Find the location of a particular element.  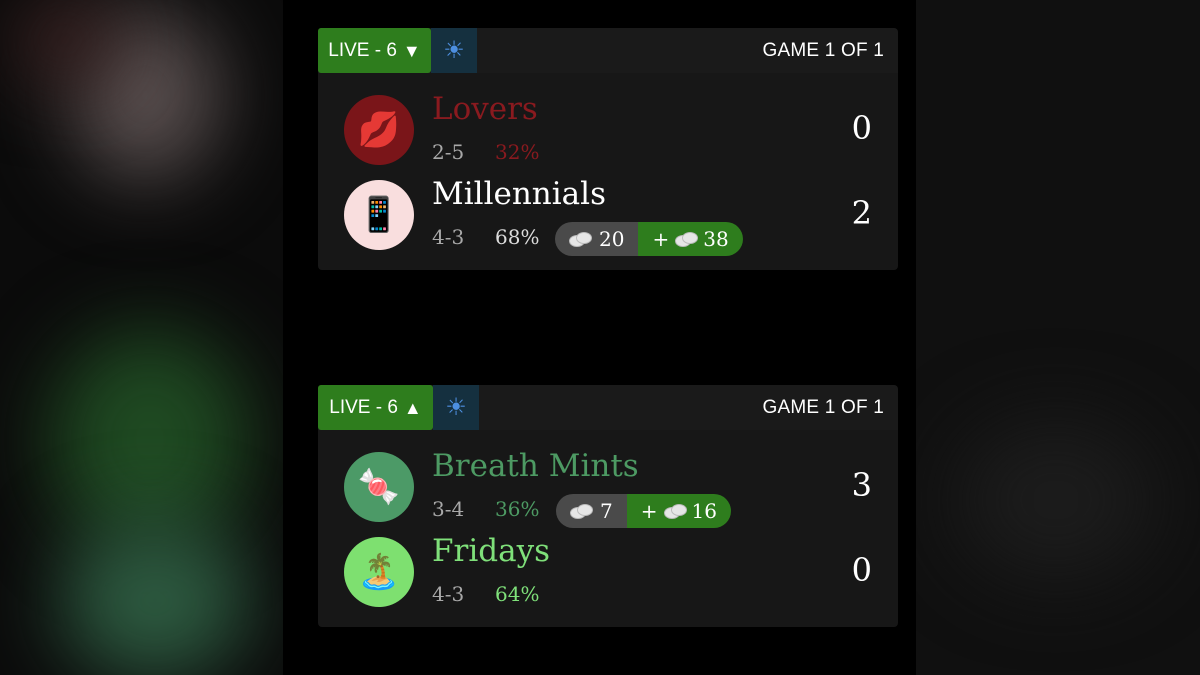

team-avatar-fridays: 🏝️ is located at coordinates (379, 572).